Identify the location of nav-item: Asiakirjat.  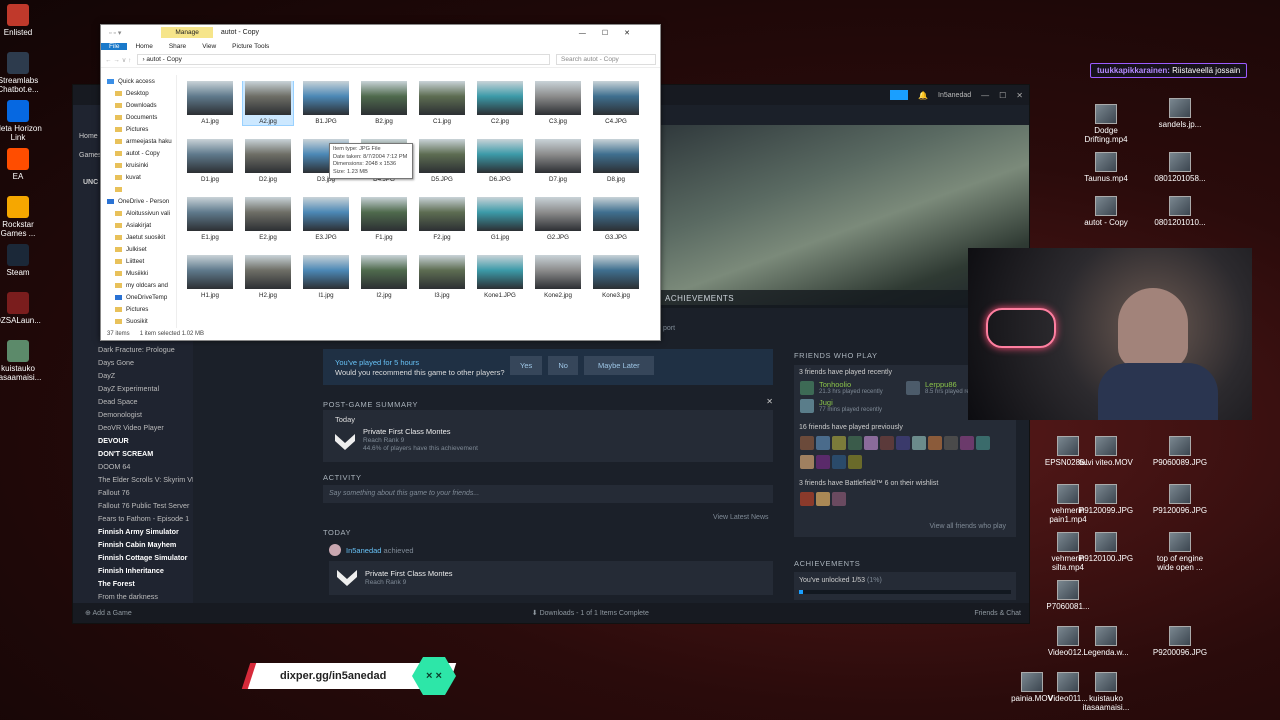
(138, 225).